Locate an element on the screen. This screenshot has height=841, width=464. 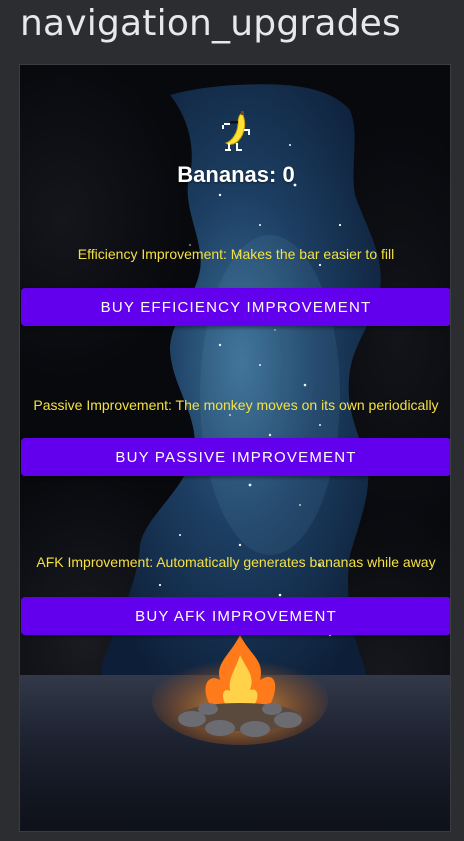
banana-counter: Bananas: 0 is located at coordinates (236, 174).